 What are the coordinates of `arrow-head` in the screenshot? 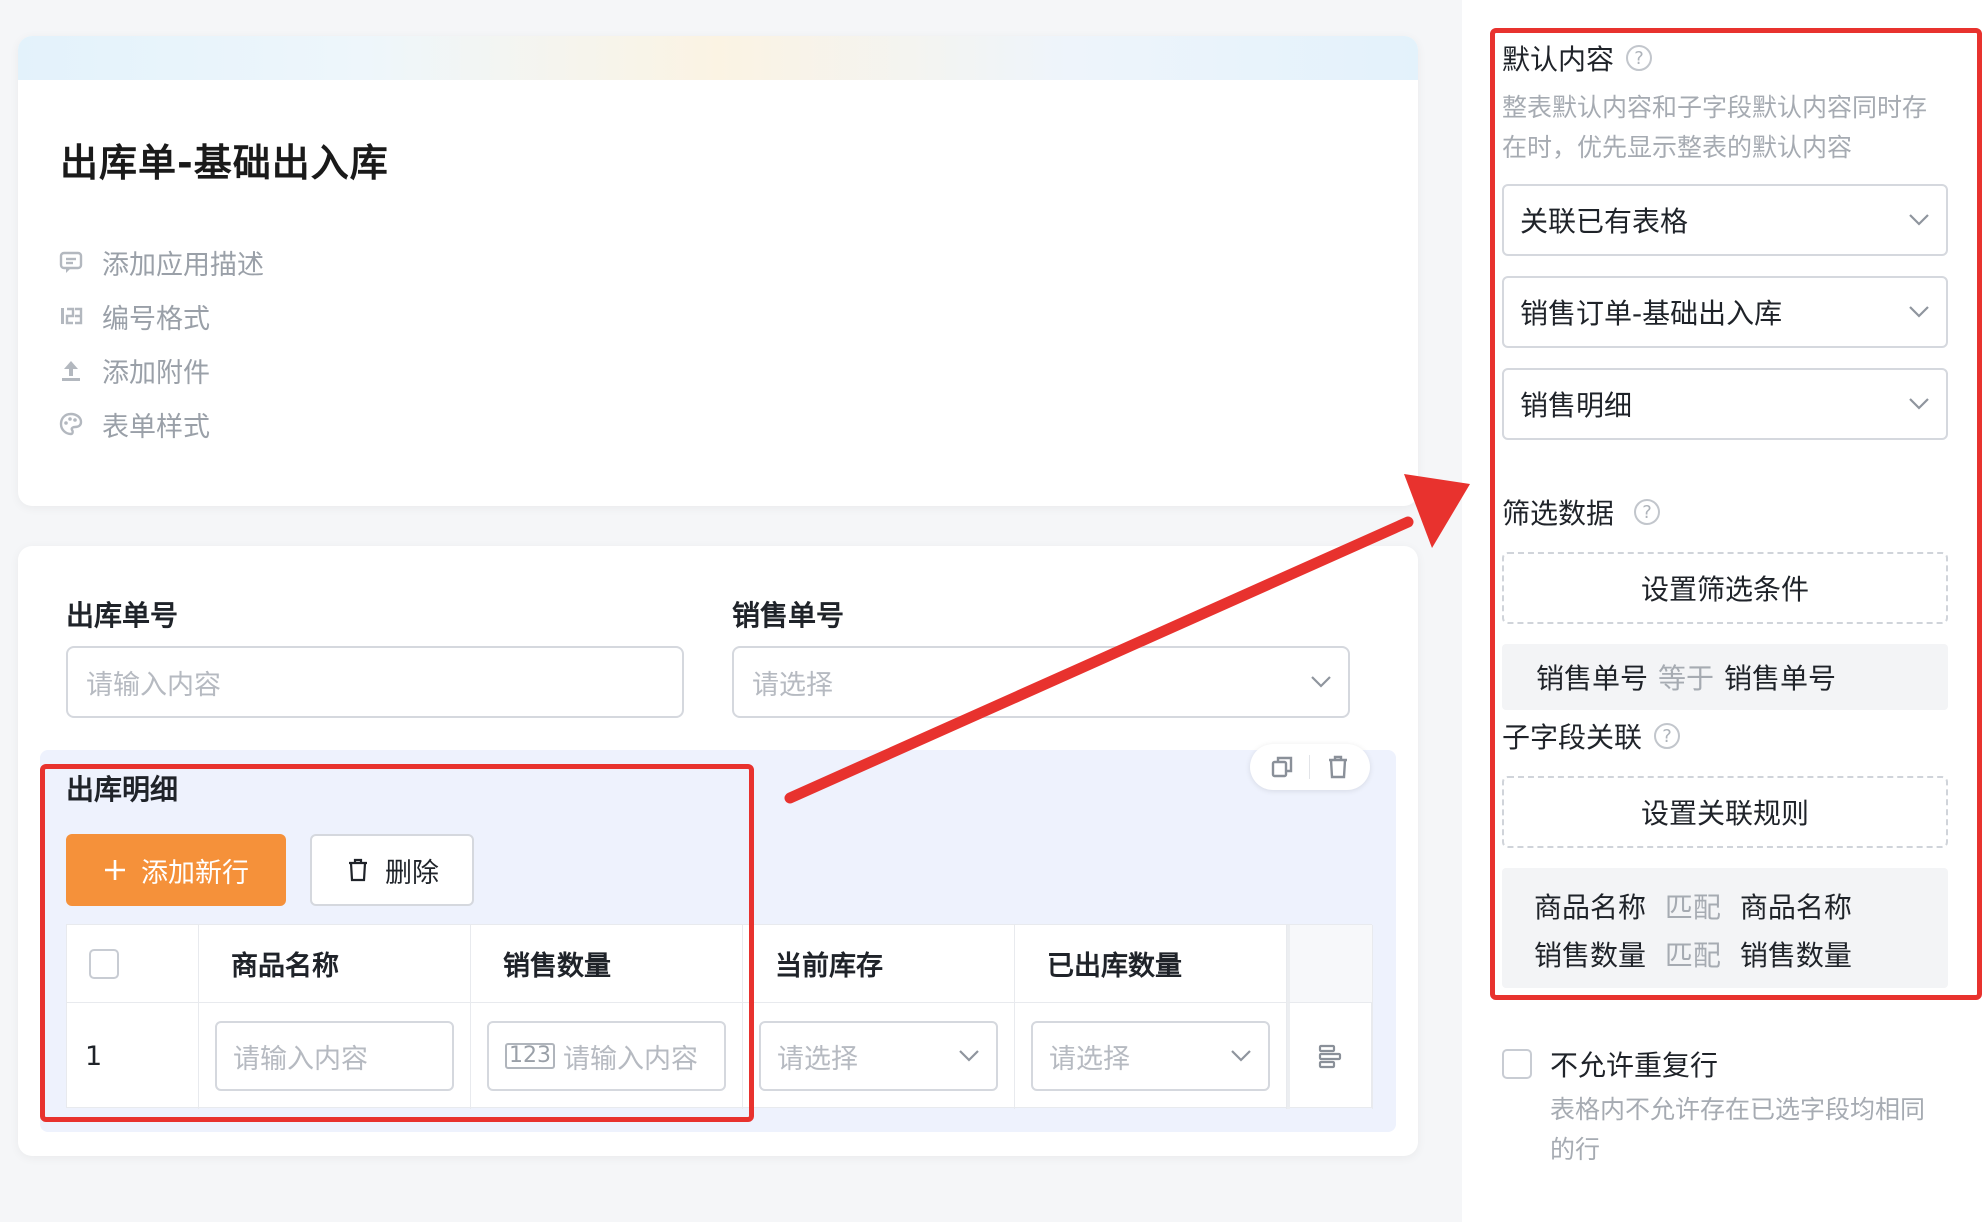 It's located at (1437, 511).